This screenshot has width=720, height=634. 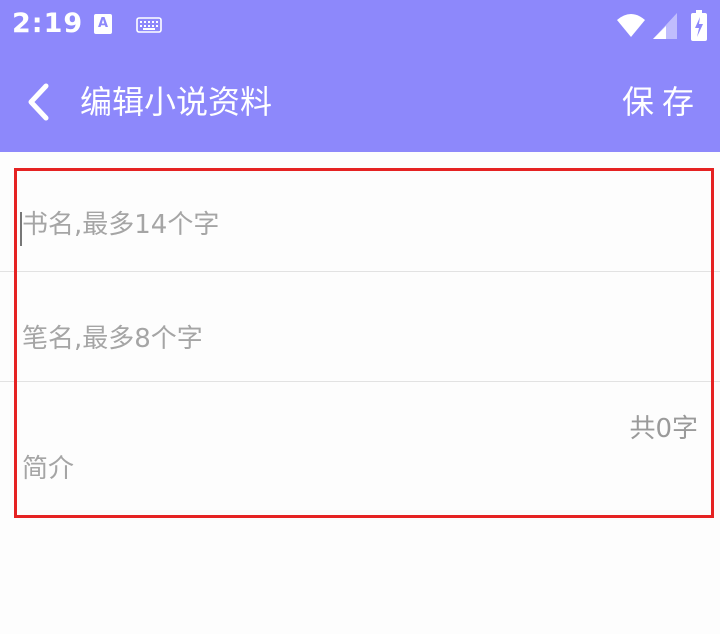 What do you see at coordinates (103, 24) in the screenshot?
I see `a-icon: A` at bounding box center [103, 24].